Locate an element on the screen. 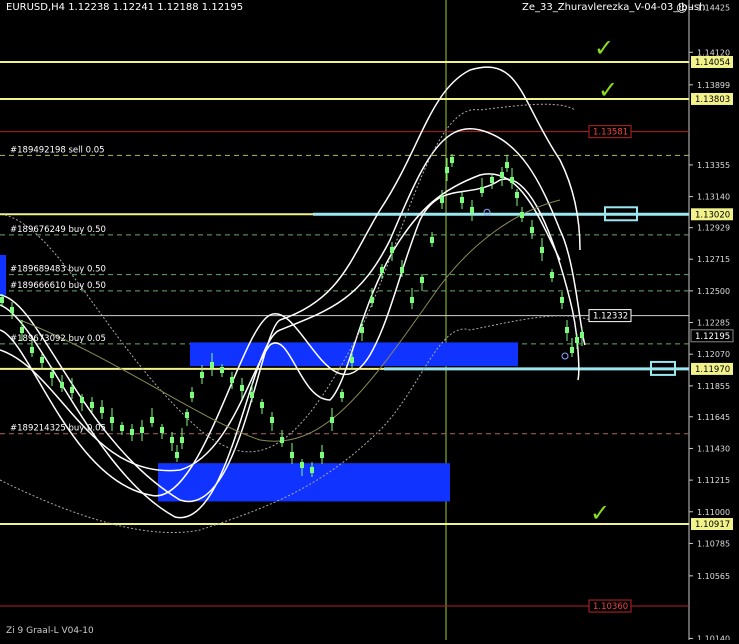 Image resolution: width=739 pixels, height=644 pixels. price-marker-label: 1.13020 is located at coordinates (712, 215).